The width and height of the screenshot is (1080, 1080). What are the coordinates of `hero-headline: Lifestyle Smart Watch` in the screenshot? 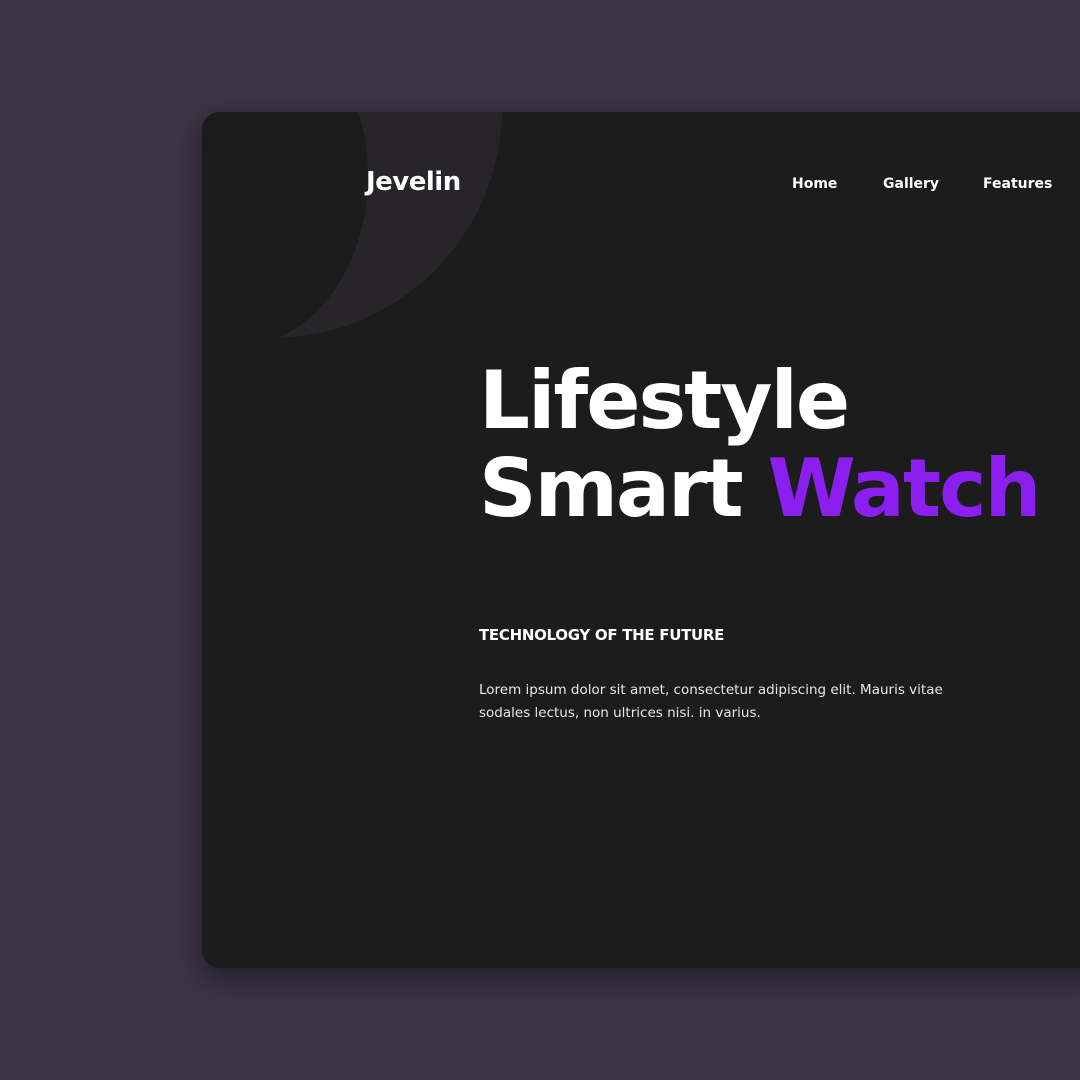 It's located at (760, 444).